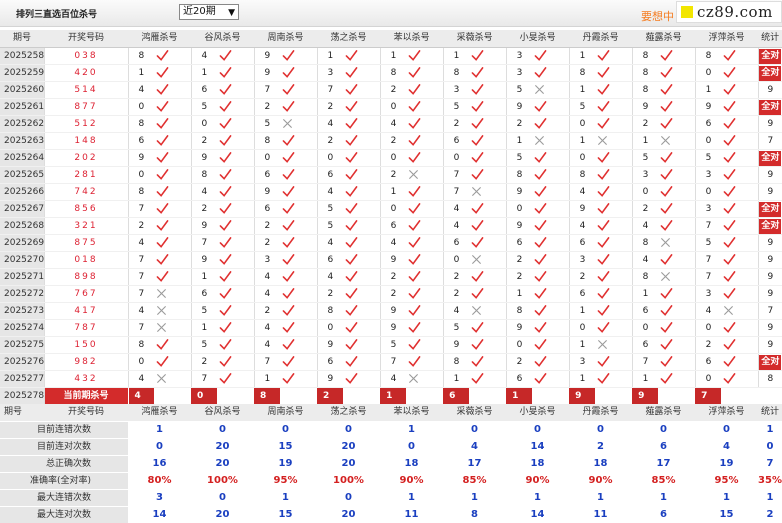 This screenshot has height=523, width=782. Describe the element at coordinates (22, 90) in the screenshot. I see `period-cell: 2025260` at that location.